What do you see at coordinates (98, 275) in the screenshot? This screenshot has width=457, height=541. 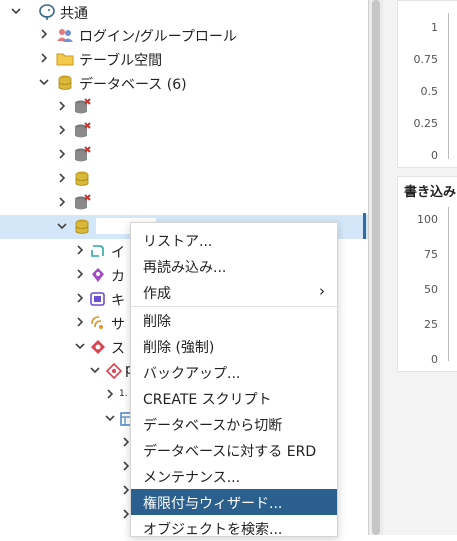 I see `catalog-icon` at bounding box center [98, 275].